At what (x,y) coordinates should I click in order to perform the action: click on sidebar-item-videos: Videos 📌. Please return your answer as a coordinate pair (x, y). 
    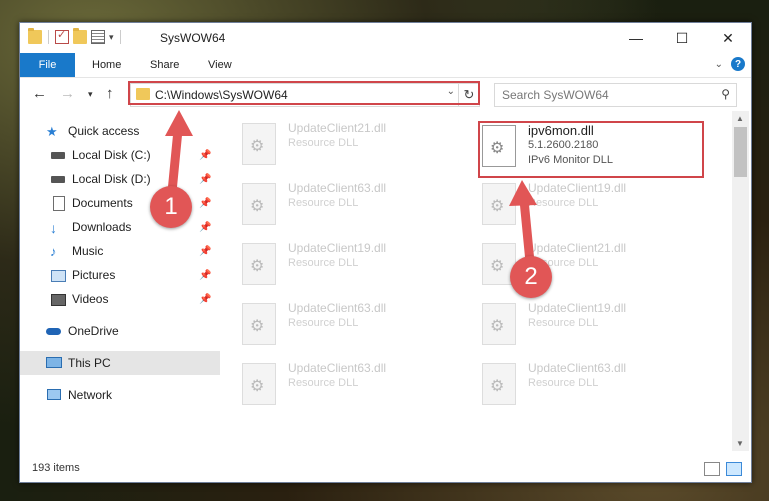
    Looking at the image, I should click on (131, 299).